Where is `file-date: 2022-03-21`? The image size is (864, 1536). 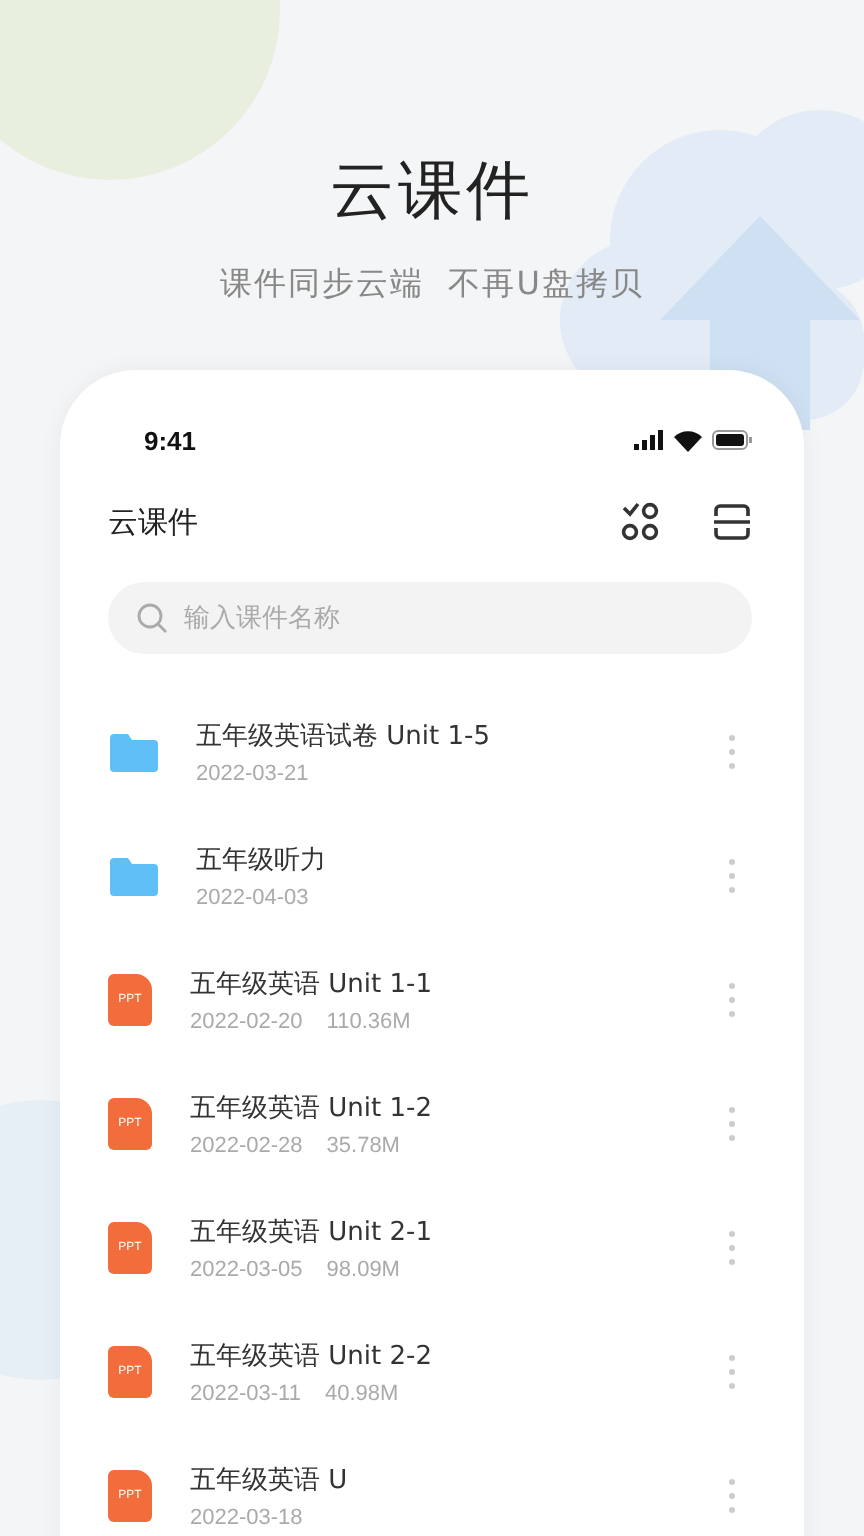
file-date: 2022-03-21 is located at coordinates (252, 774).